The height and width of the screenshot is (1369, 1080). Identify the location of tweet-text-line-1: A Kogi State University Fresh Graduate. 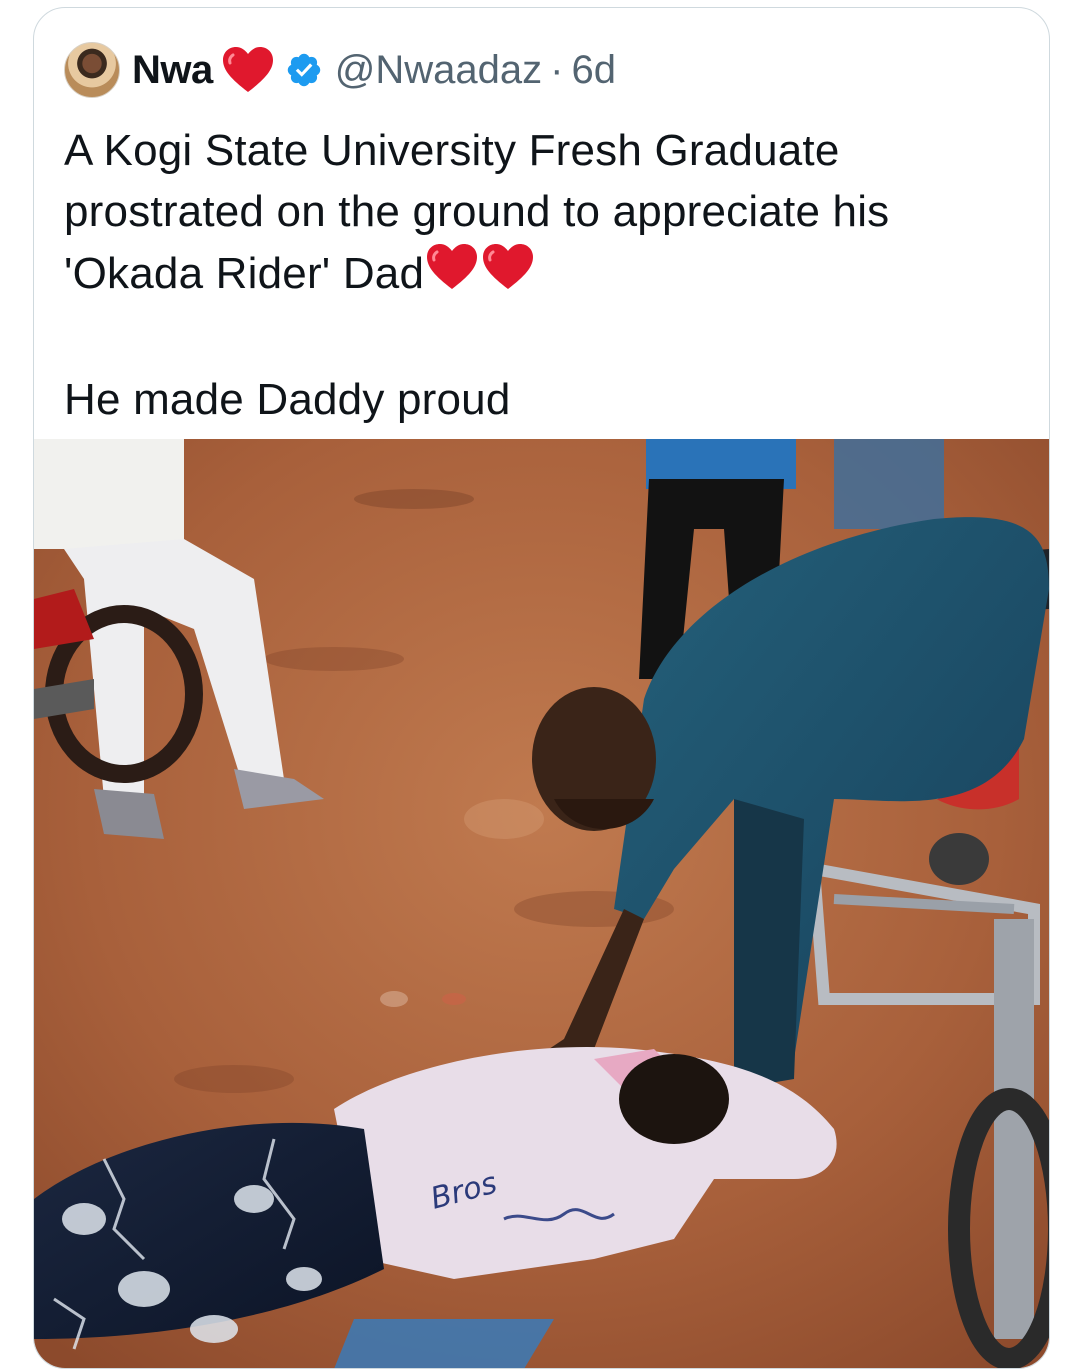
(452, 150).